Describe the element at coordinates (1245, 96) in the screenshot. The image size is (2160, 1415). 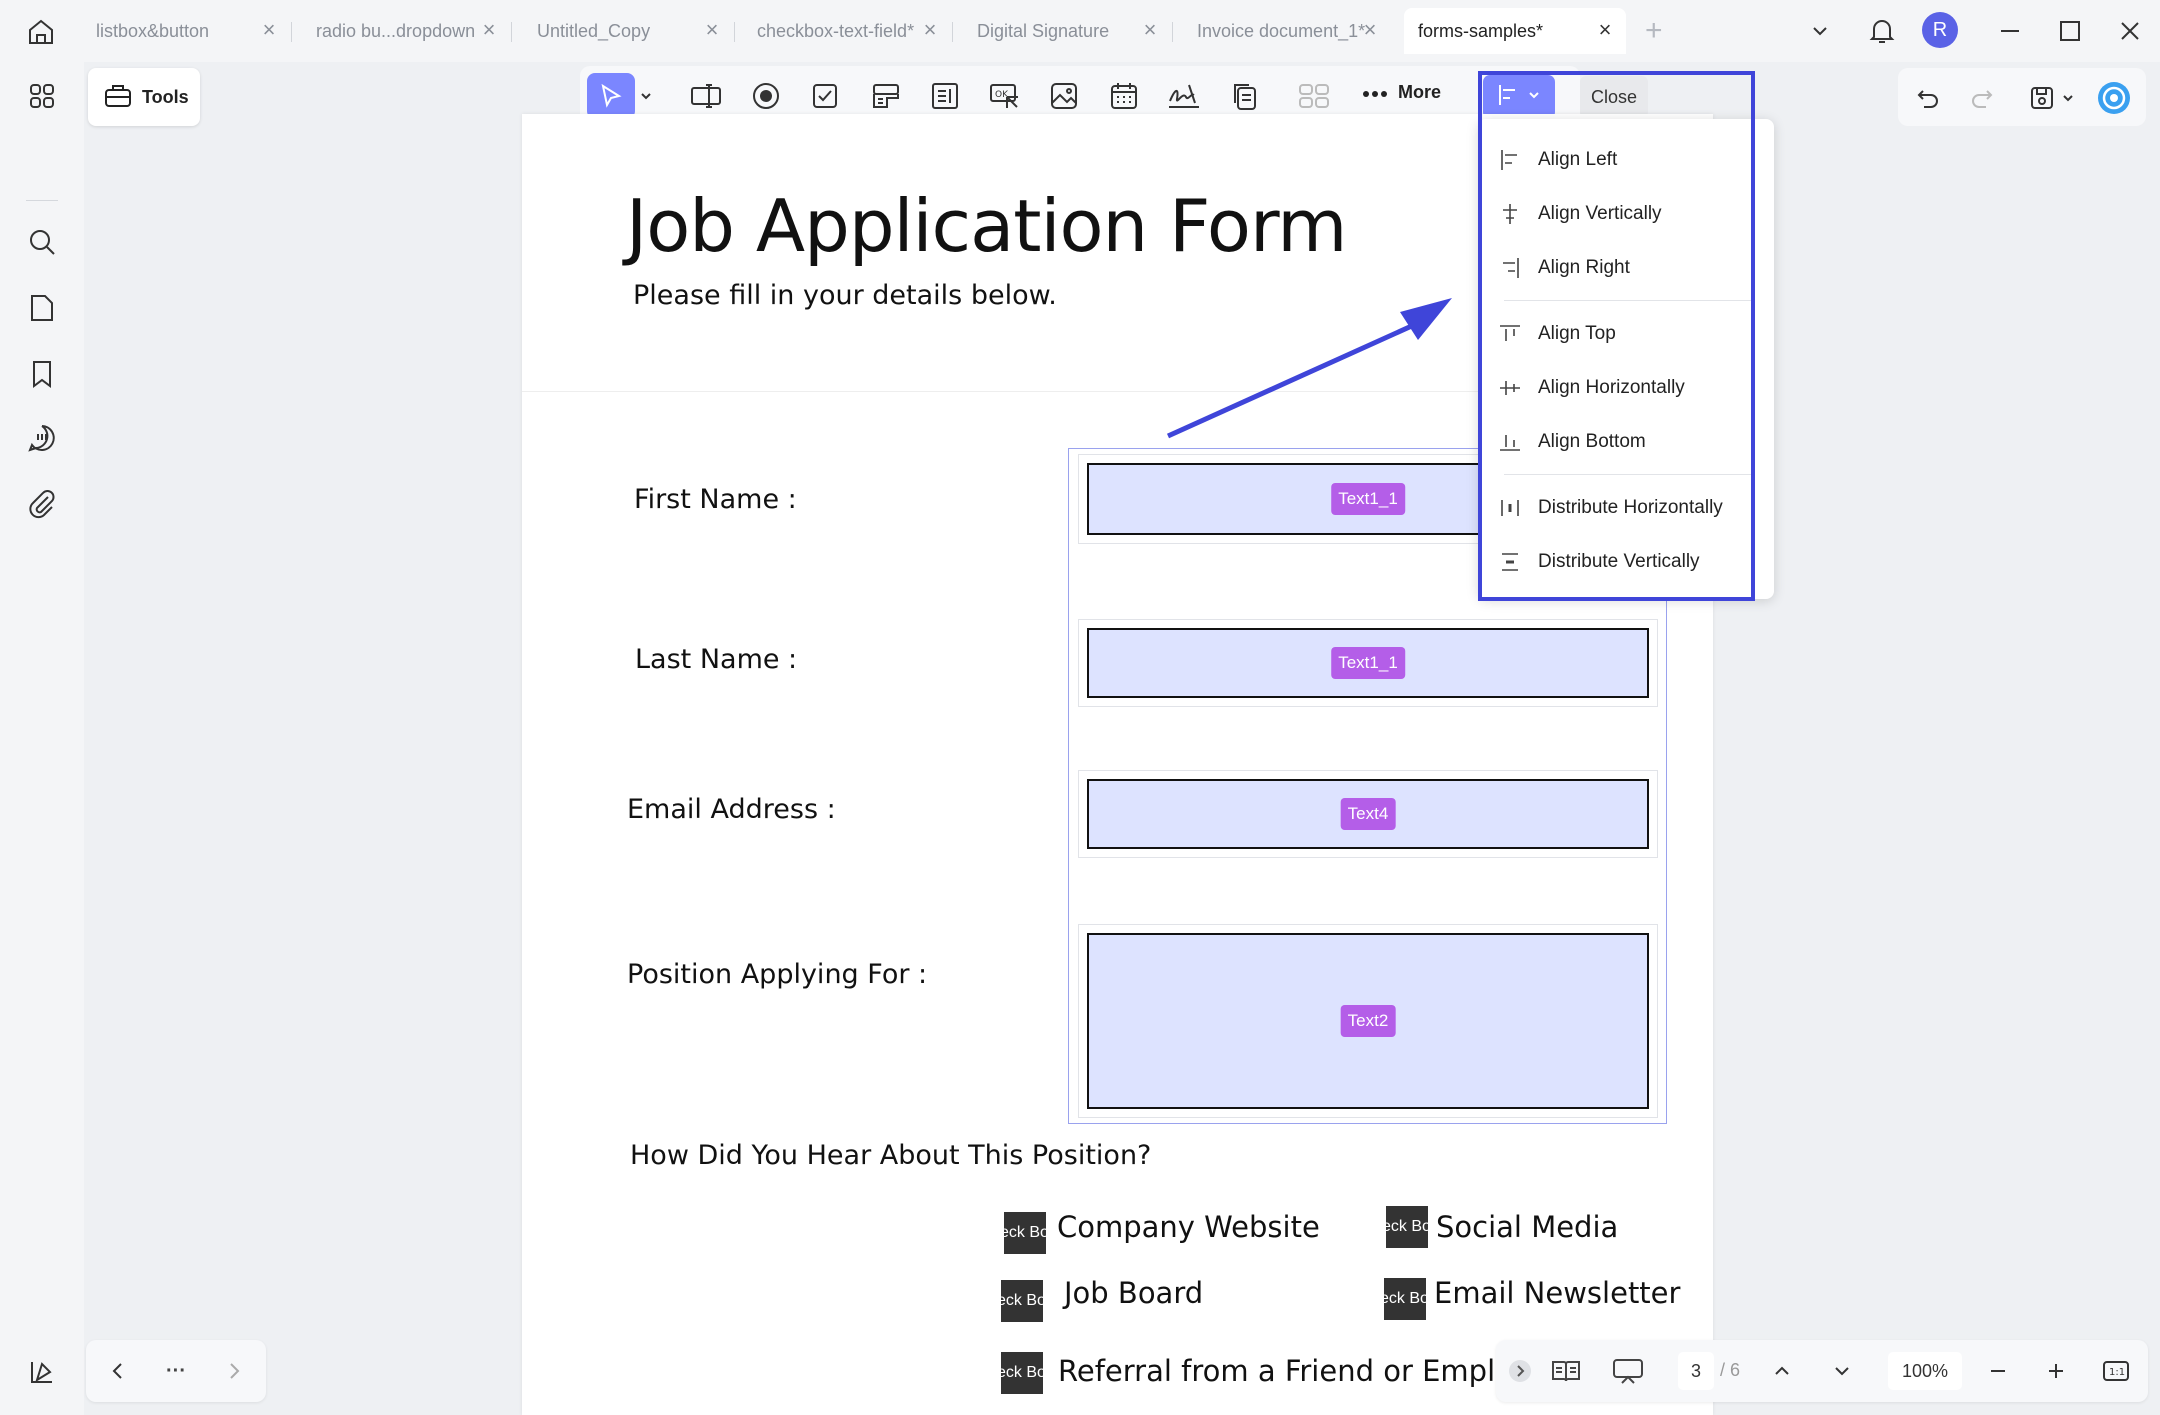
I see `copy-field-icon` at that location.